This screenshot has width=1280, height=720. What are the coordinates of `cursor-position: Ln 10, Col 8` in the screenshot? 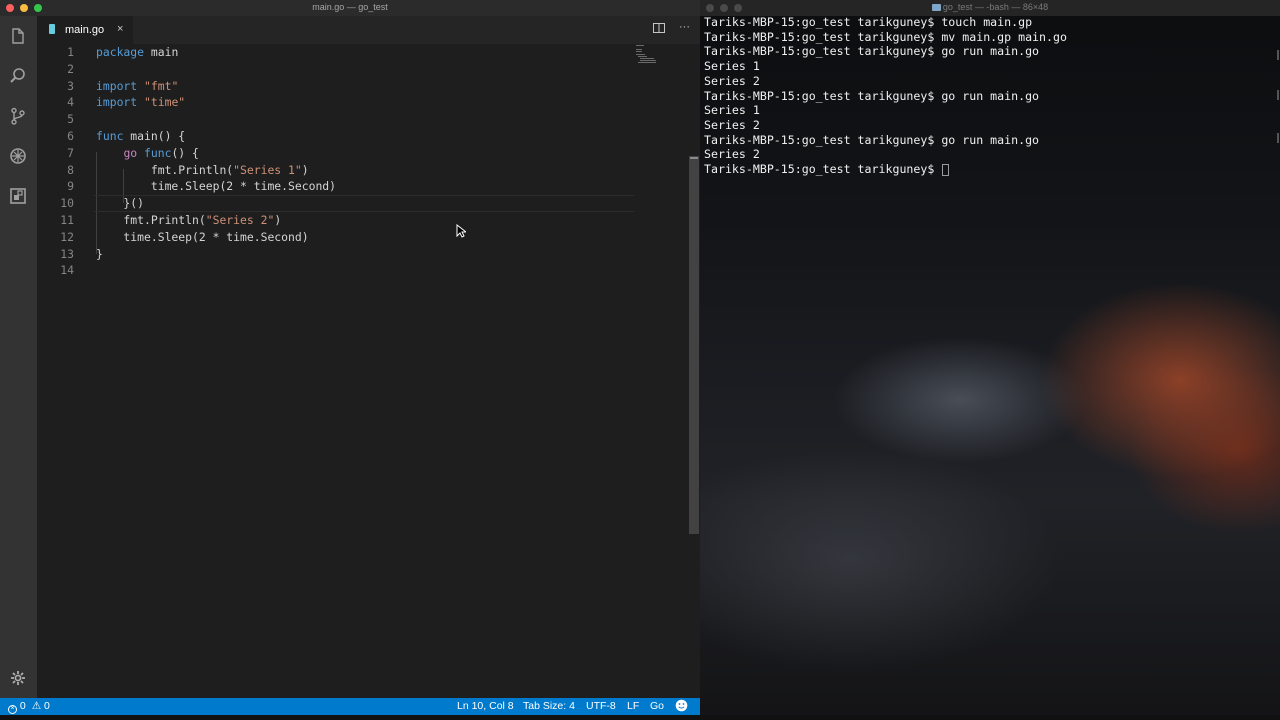 It's located at (485, 706).